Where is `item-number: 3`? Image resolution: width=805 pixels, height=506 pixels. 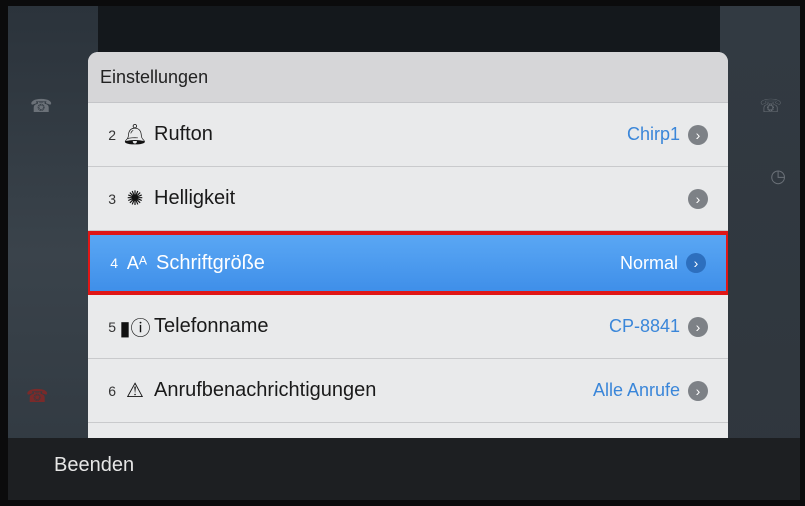 item-number: 3 is located at coordinates (112, 198).